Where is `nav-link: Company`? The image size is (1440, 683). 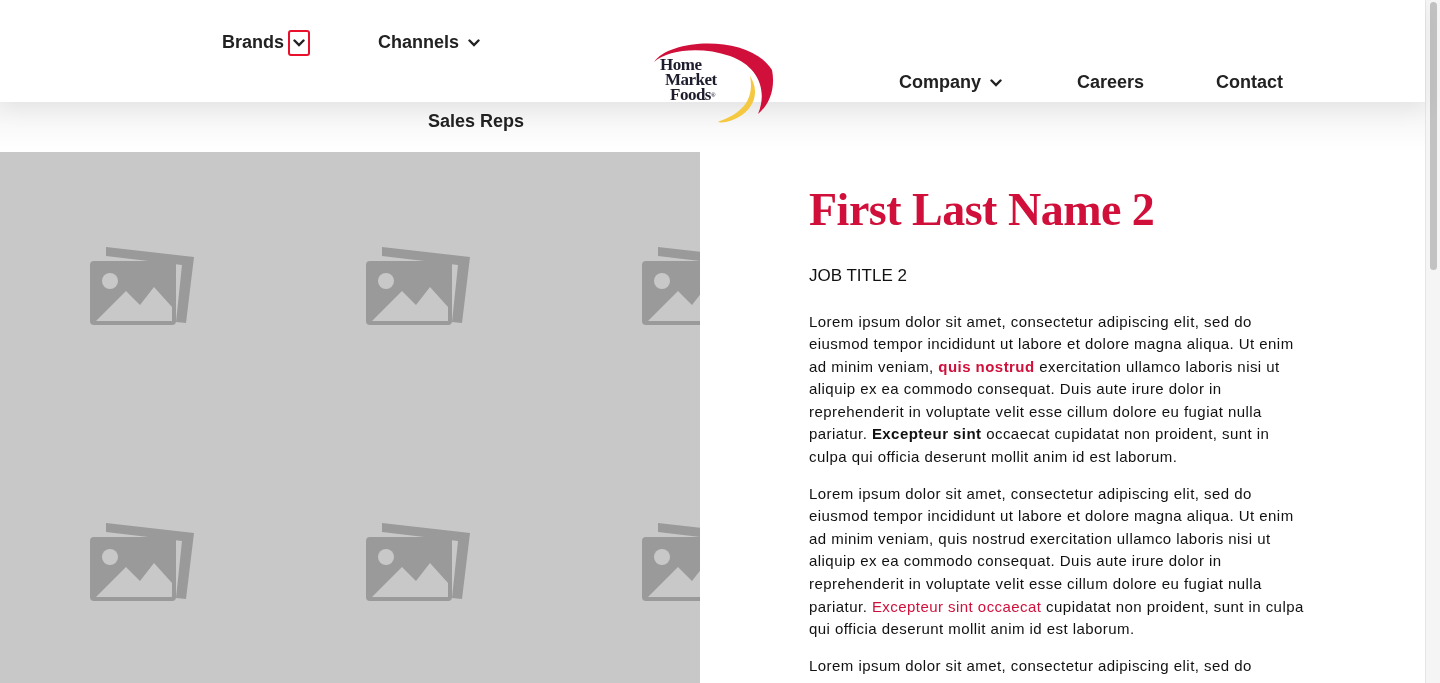 nav-link: Company is located at coordinates (940, 82).